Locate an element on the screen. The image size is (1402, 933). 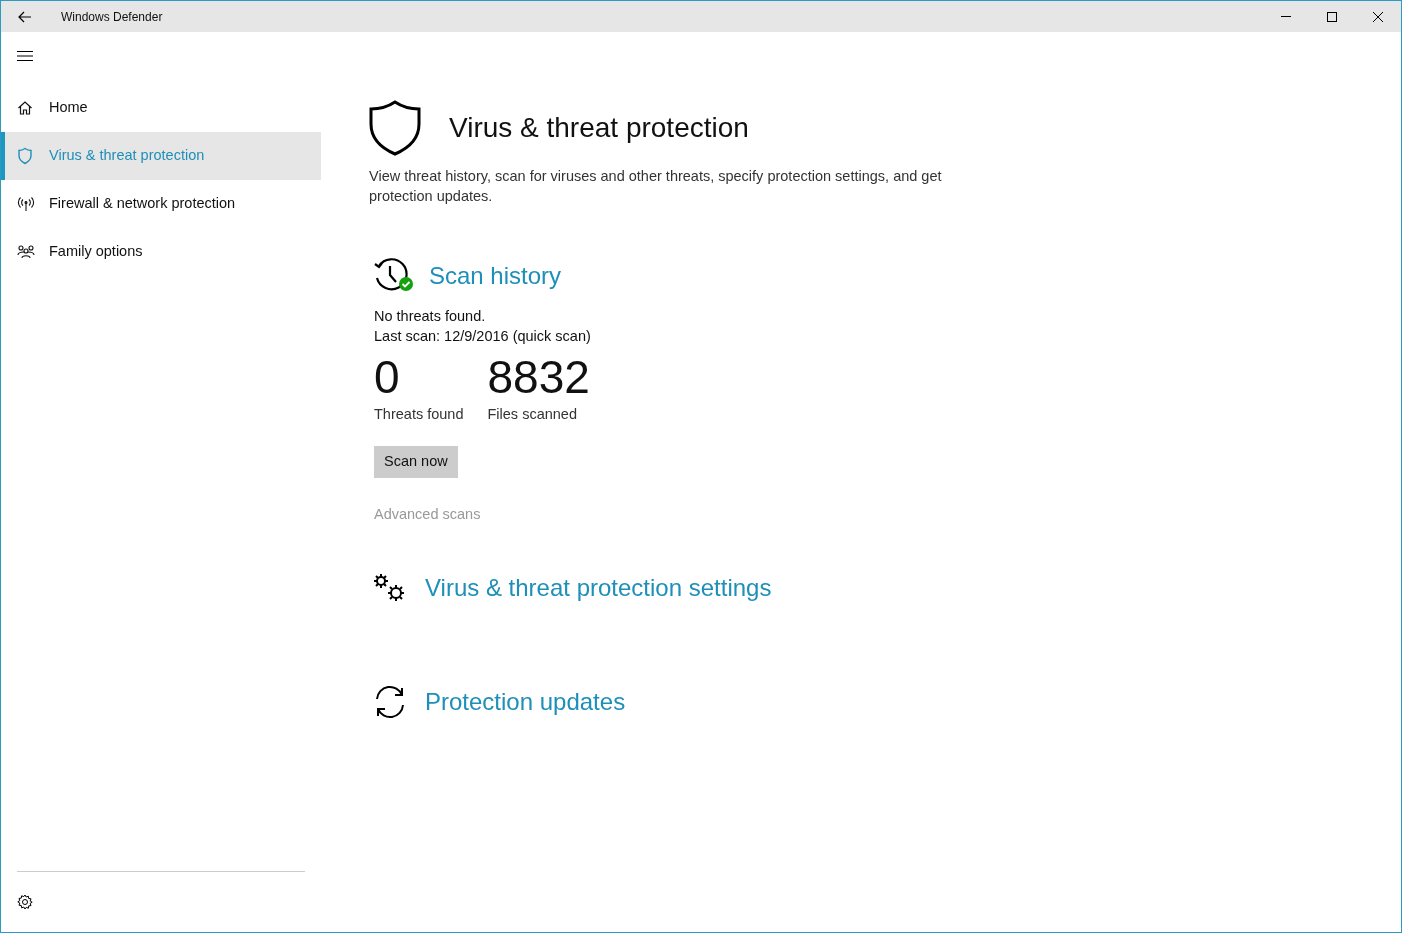
scan-status: No threats found. is located at coordinates (430, 316).